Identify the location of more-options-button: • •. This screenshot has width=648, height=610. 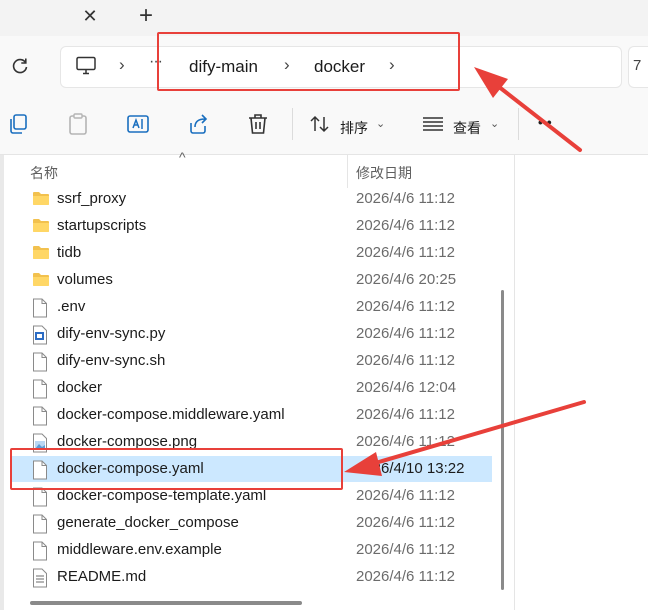
(545, 122).